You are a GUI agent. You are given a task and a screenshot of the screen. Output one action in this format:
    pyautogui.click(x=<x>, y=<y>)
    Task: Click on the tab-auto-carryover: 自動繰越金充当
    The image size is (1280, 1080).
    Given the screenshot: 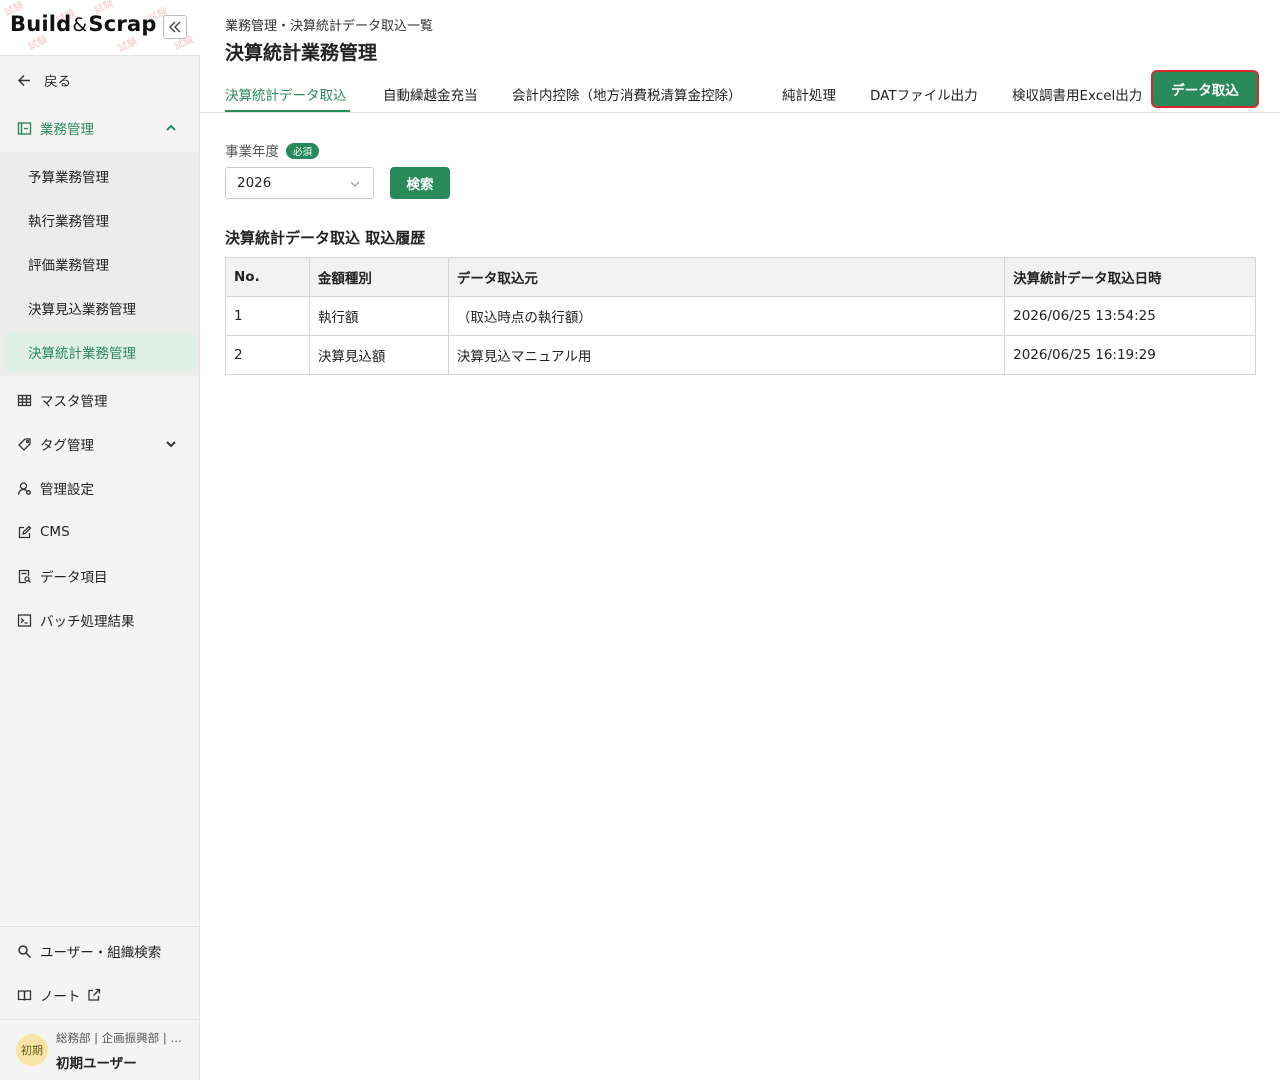 What is the action you would take?
    pyautogui.click(x=430, y=98)
    